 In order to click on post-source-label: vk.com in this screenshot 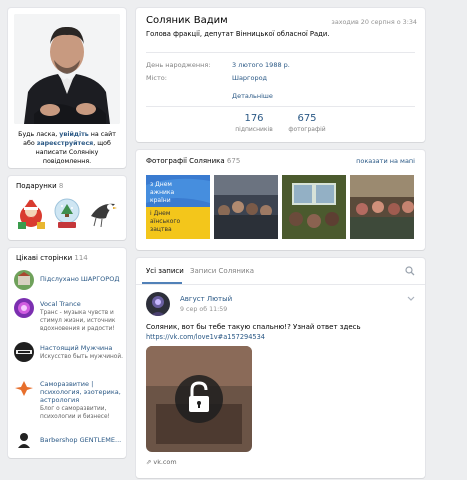, I will do `click(165, 462)`.